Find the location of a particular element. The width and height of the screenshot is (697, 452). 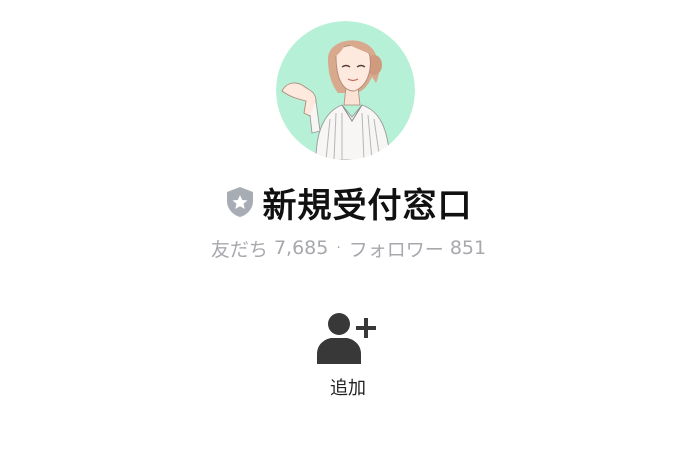

account-stats: 友だち 7,685 · フォロワー 851 is located at coordinates (348, 248).